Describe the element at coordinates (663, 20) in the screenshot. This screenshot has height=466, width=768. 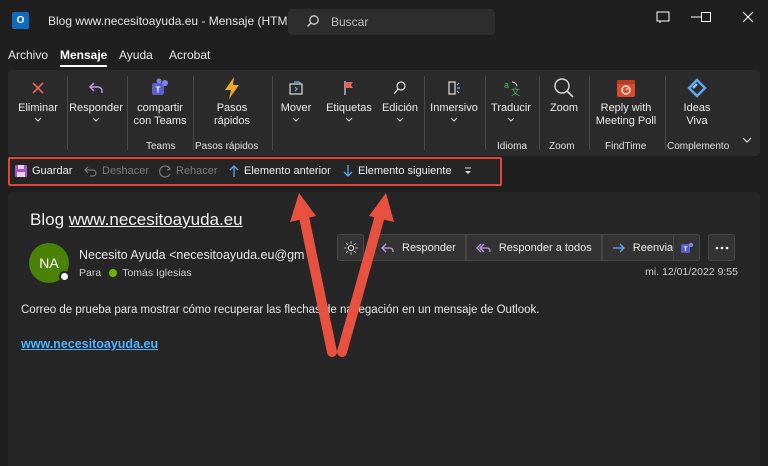
I see `feedback-icon` at that location.